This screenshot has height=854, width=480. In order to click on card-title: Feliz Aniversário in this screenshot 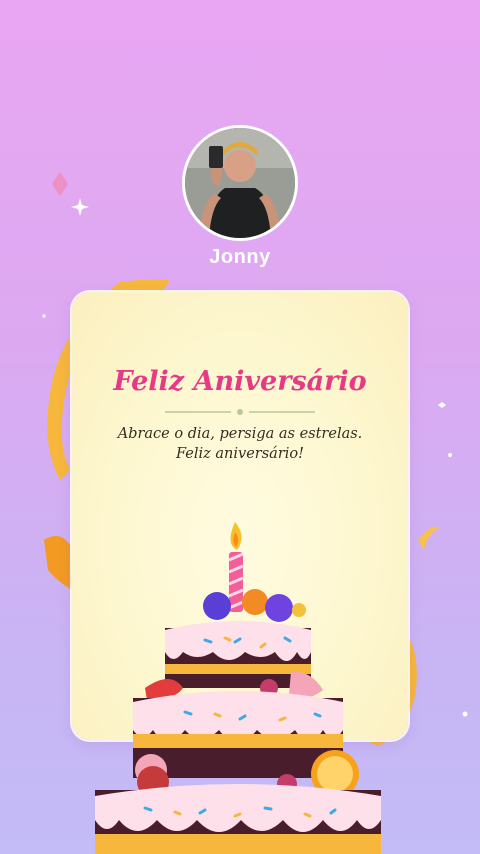, I will do `click(240, 381)`.